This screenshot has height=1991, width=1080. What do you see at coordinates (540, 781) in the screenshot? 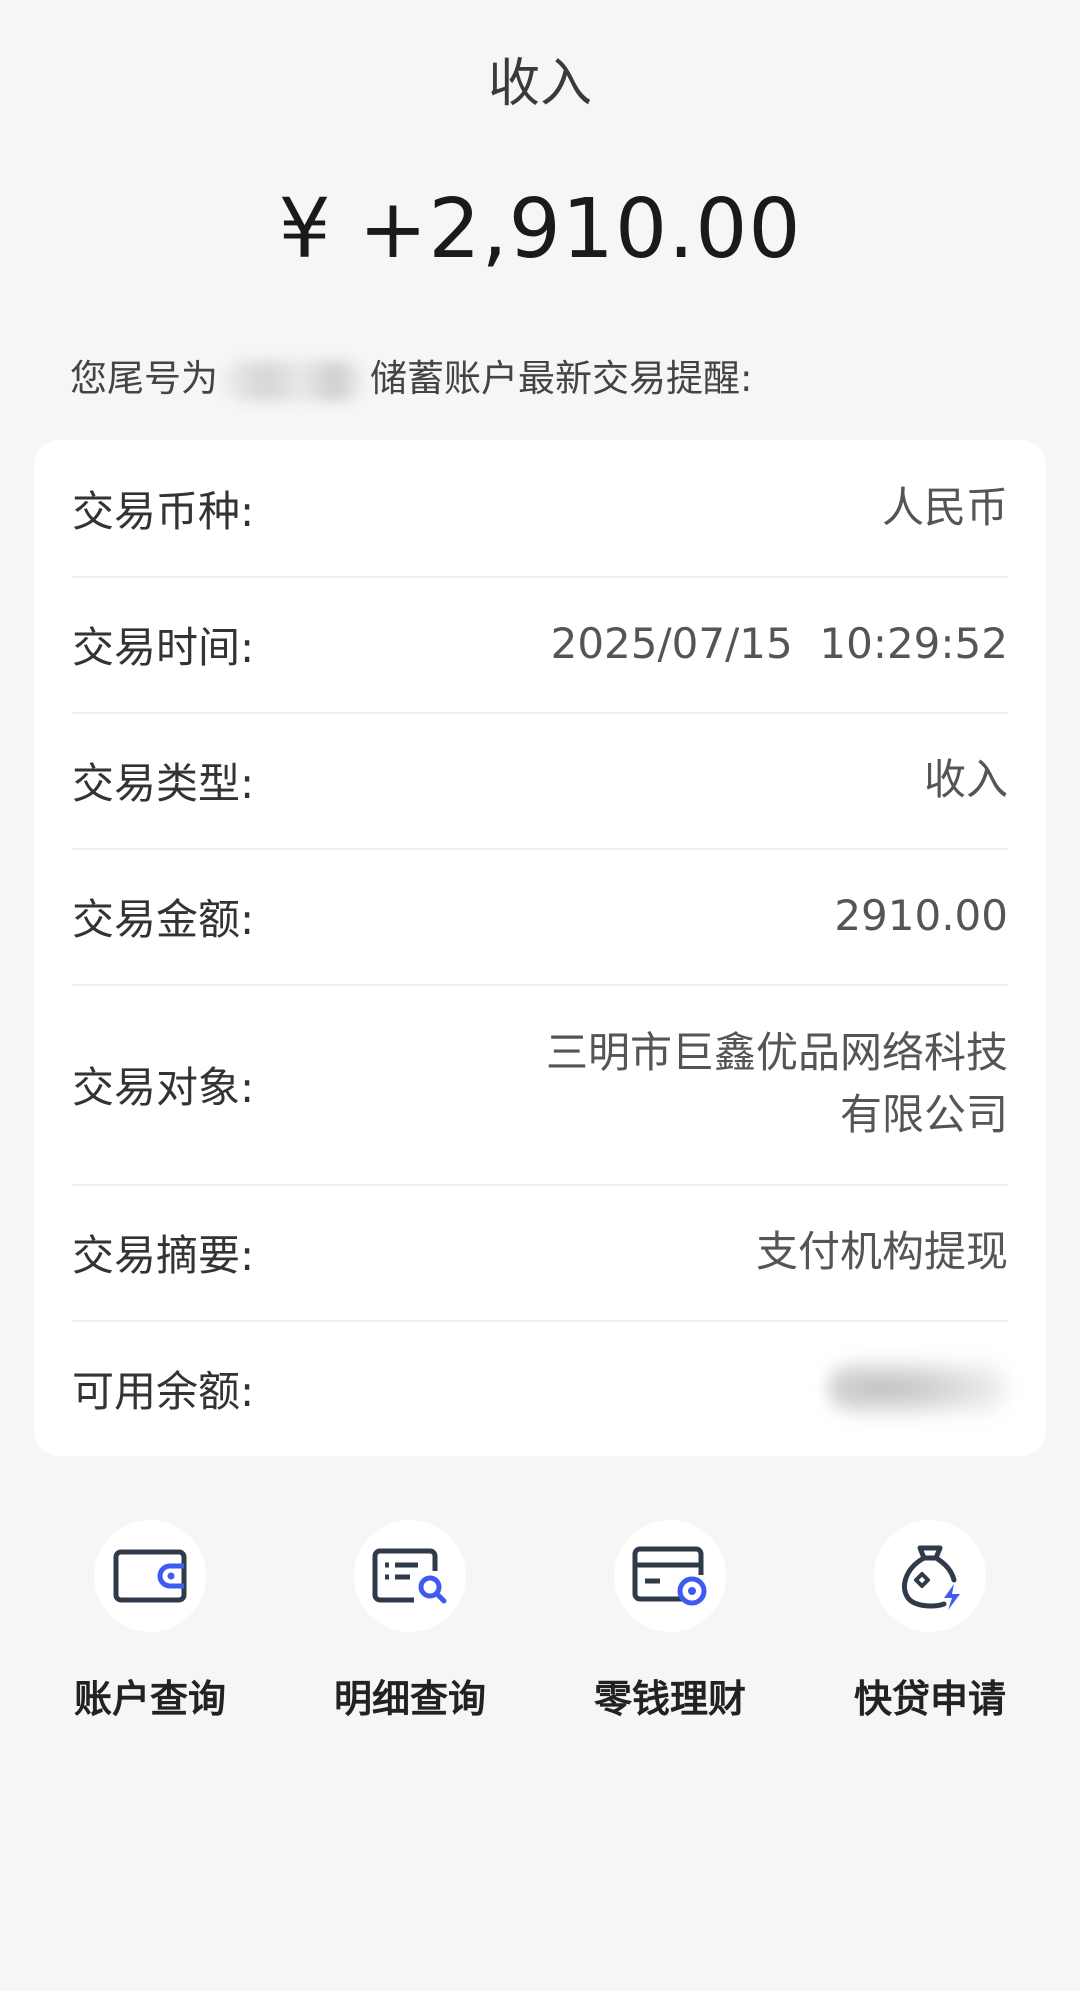
I see `row-type: 交易类型: 收入` at bounding box center [540, 781].